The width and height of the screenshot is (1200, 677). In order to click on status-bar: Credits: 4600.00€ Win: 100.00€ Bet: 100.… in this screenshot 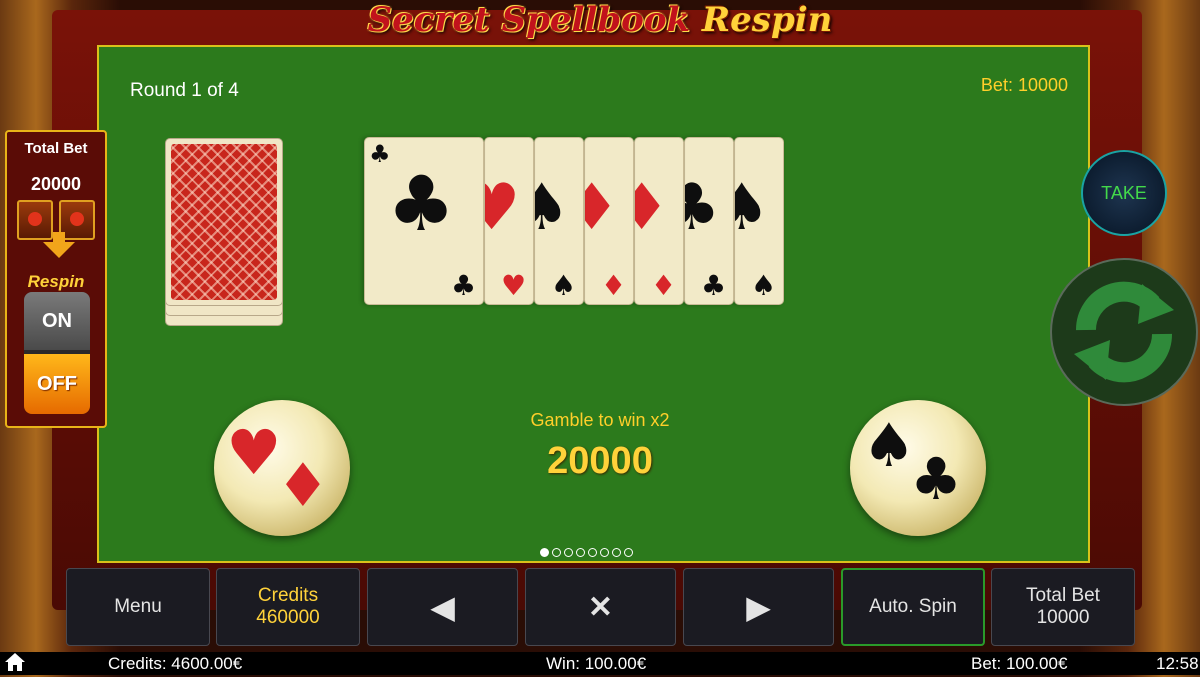, I will do `click(600, 663)`.